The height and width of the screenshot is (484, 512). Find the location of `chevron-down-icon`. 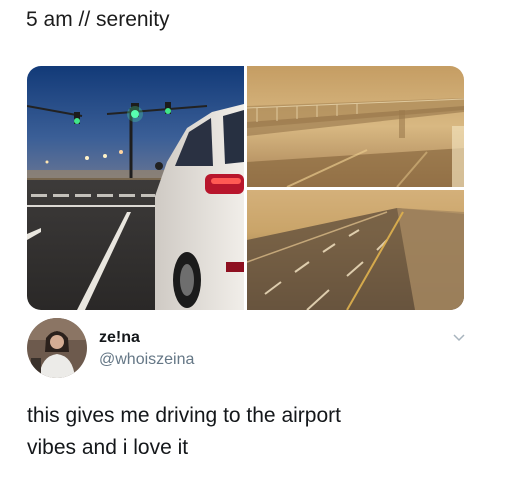

chevron-down-icon is located at coordinates (459, 338).